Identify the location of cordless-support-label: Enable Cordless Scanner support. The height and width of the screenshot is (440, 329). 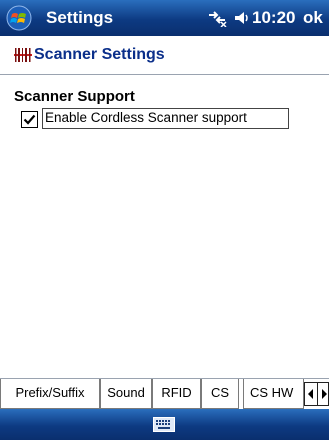
(165, 118).